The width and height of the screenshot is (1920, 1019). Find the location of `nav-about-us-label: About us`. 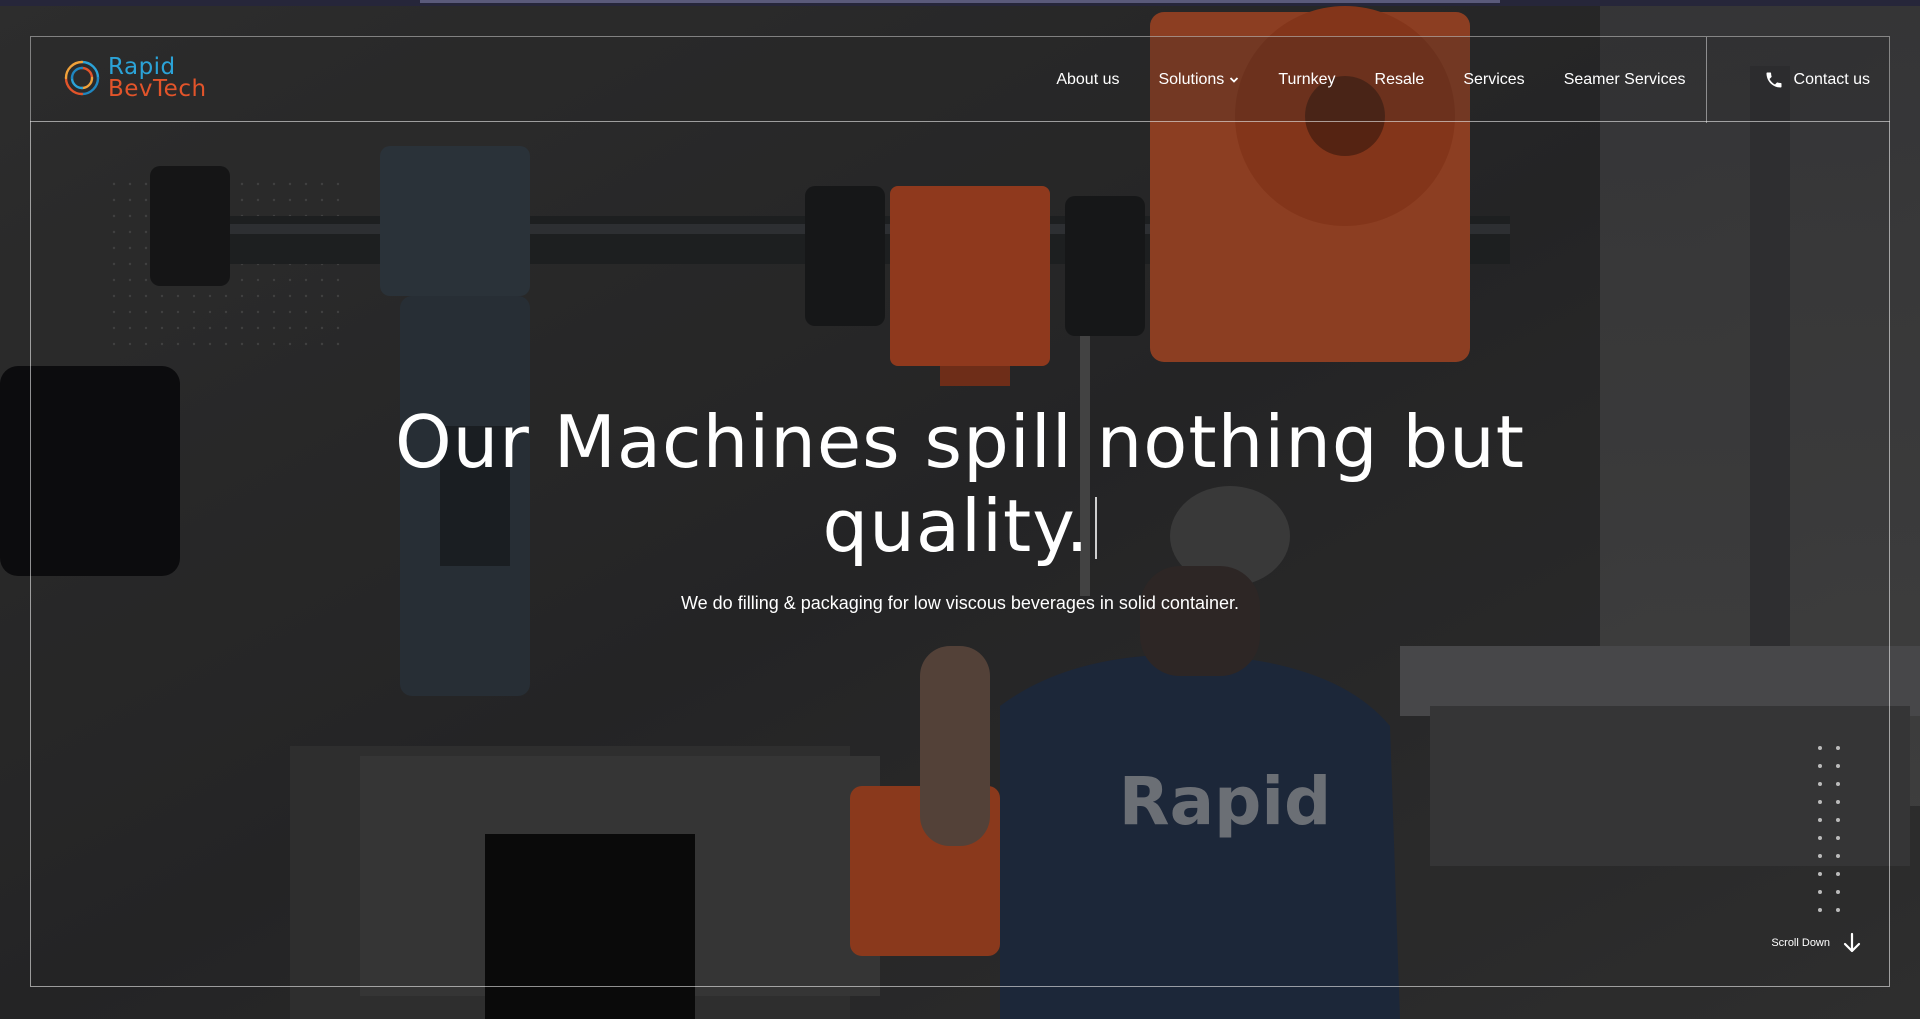

nav-about-us-label: About us is located at coordinates (1088, 79).